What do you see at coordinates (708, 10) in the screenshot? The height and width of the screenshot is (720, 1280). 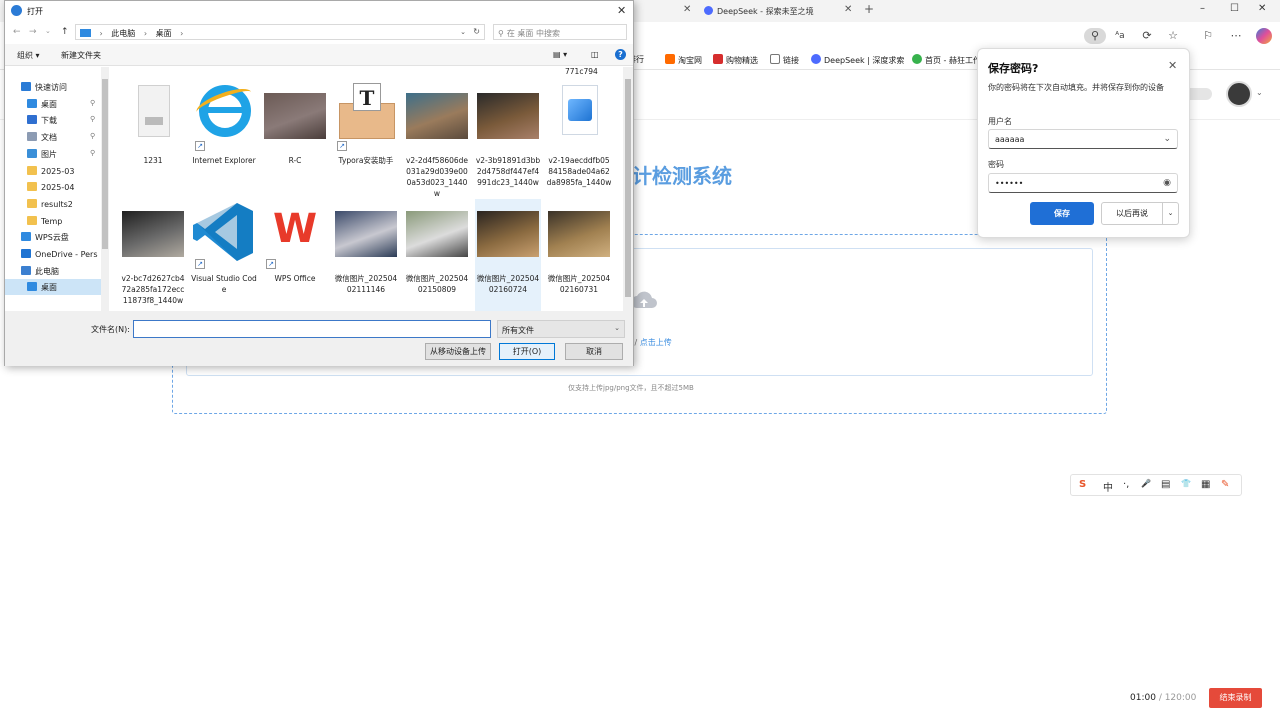 I see `deepseek-icon` at bounding box center [708, 10].